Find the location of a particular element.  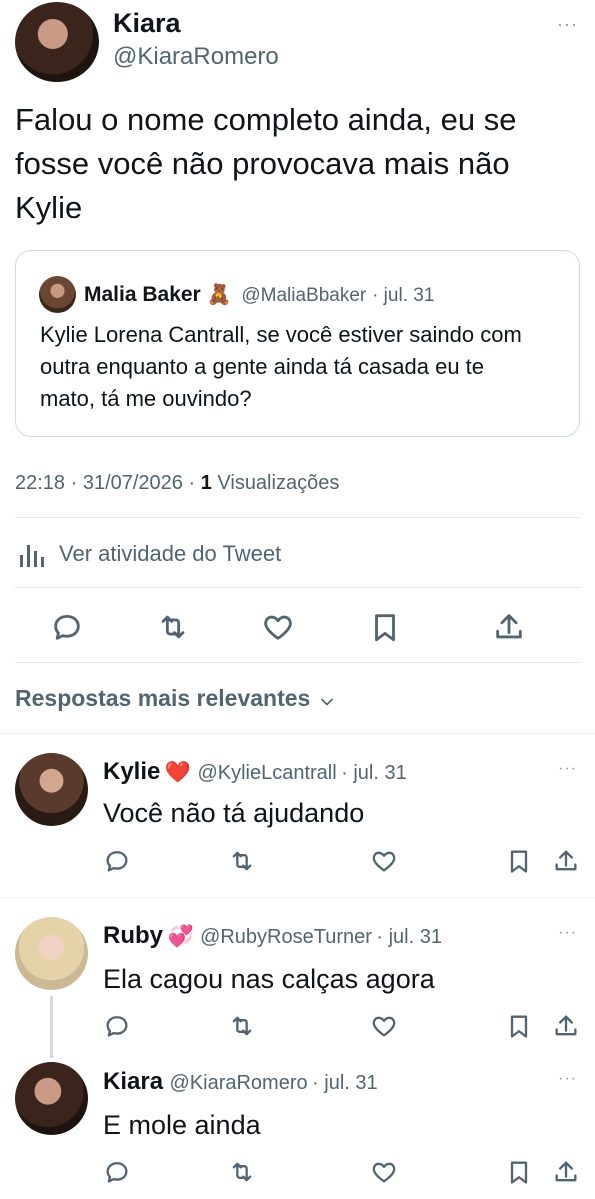

views-count: 1 is located at coordinates (206, 483).